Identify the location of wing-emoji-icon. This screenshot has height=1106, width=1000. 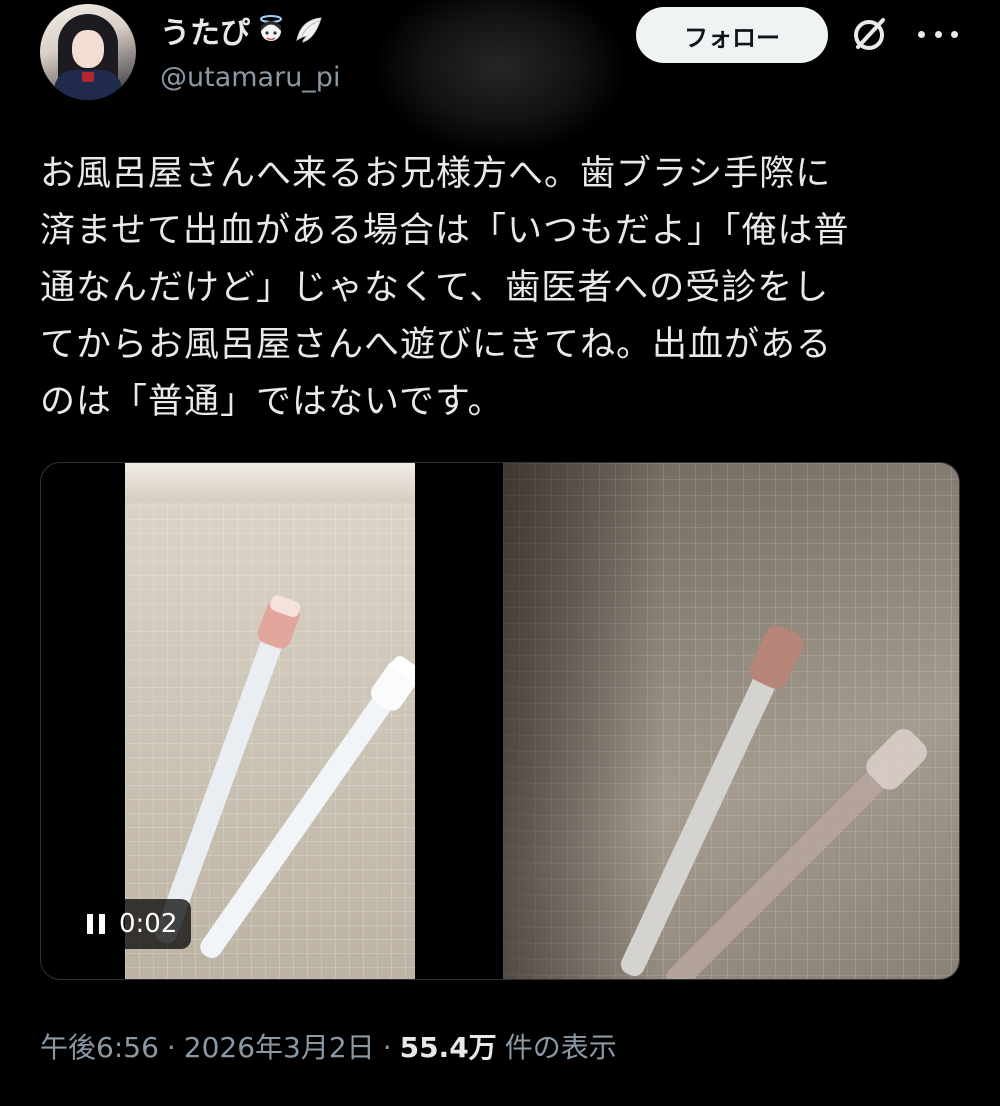
(309, 30).